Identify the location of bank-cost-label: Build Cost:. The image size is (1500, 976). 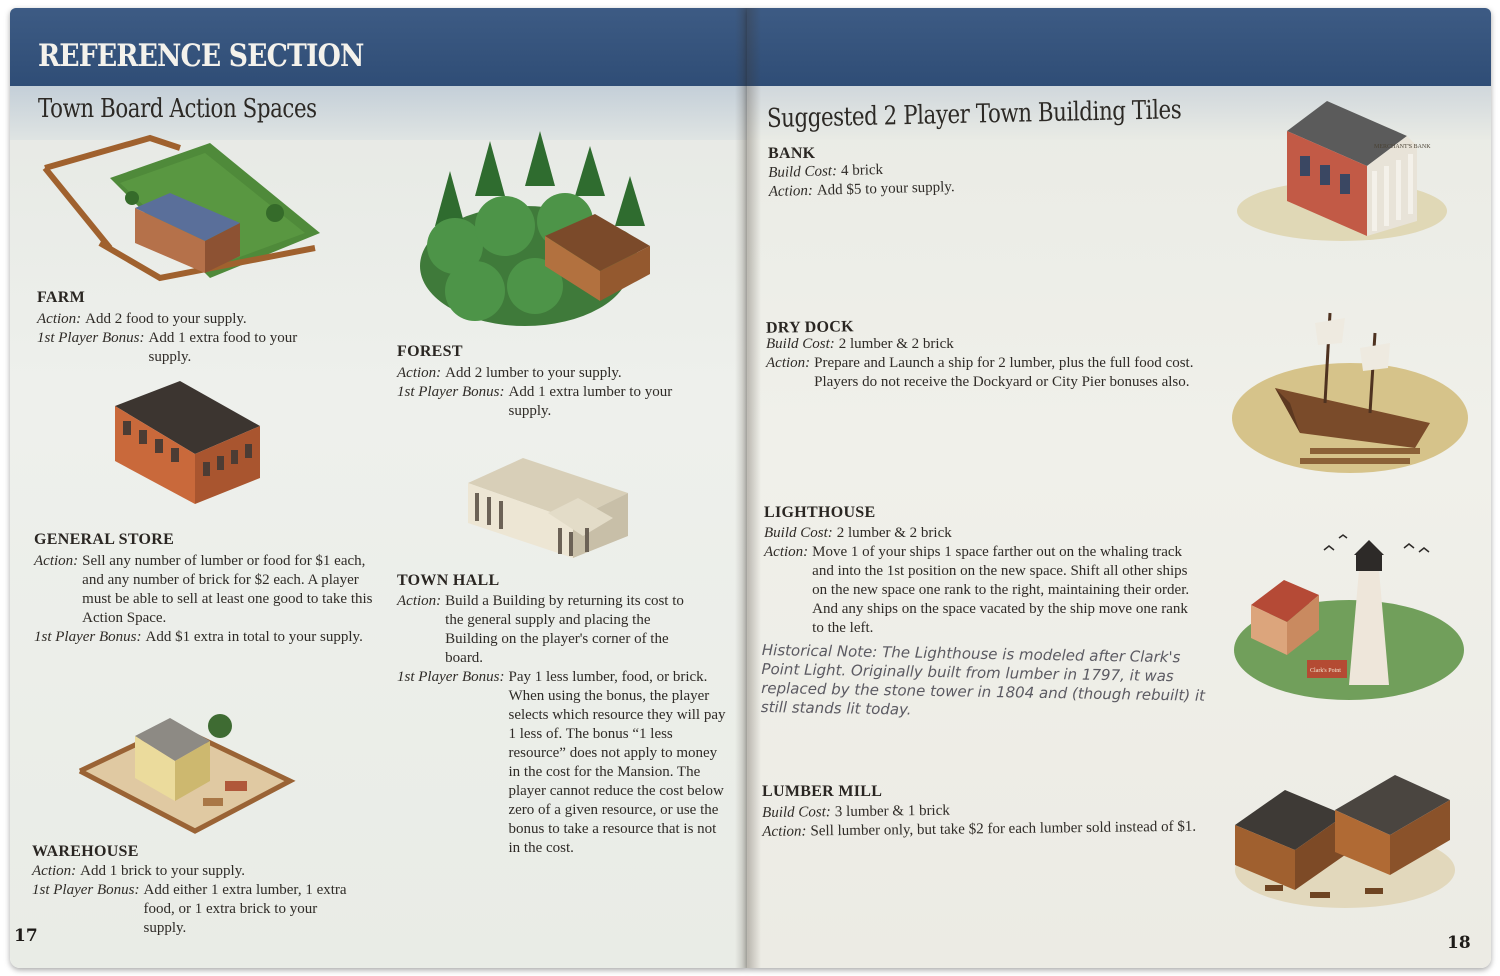
(803, 172).